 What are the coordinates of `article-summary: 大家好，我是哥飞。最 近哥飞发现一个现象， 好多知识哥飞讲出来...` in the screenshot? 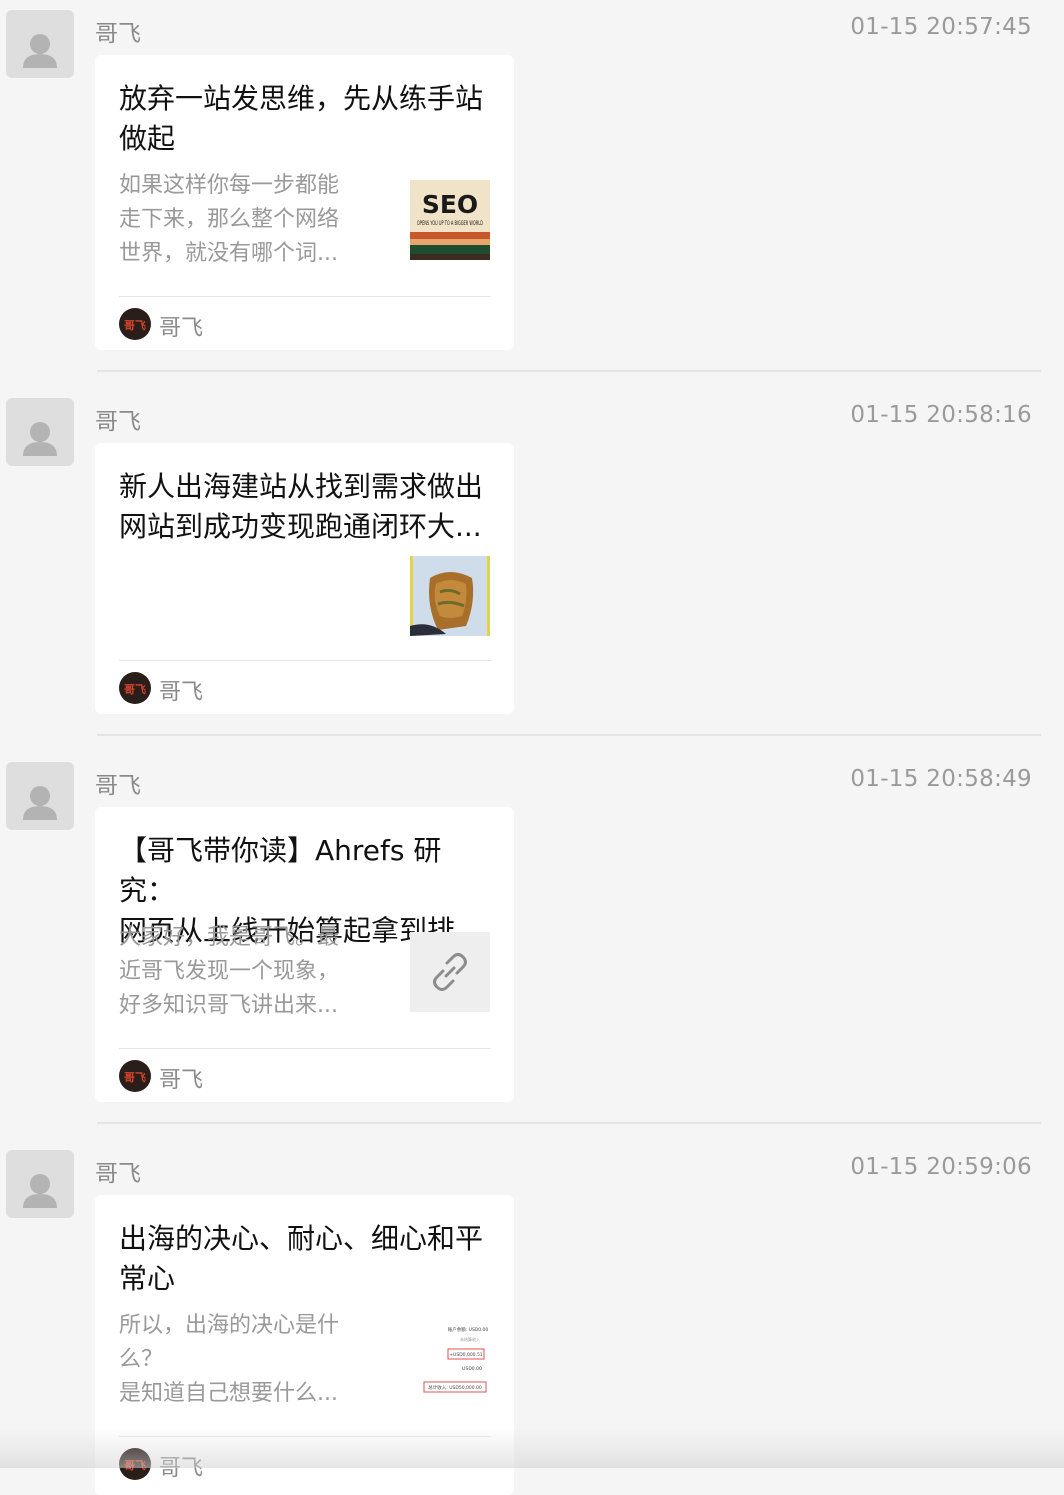 It's located at (229, 971).